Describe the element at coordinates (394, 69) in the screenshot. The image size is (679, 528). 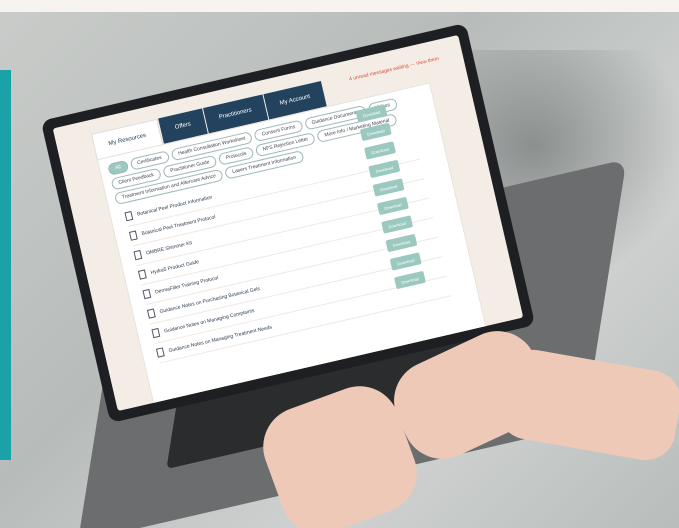
I see `notice-text: 4 unread messages waiting — View them` at that location.